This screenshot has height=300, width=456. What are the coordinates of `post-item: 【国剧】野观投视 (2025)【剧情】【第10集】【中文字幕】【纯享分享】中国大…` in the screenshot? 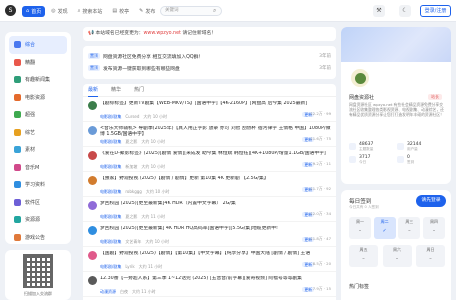 It's located at (209, 259).